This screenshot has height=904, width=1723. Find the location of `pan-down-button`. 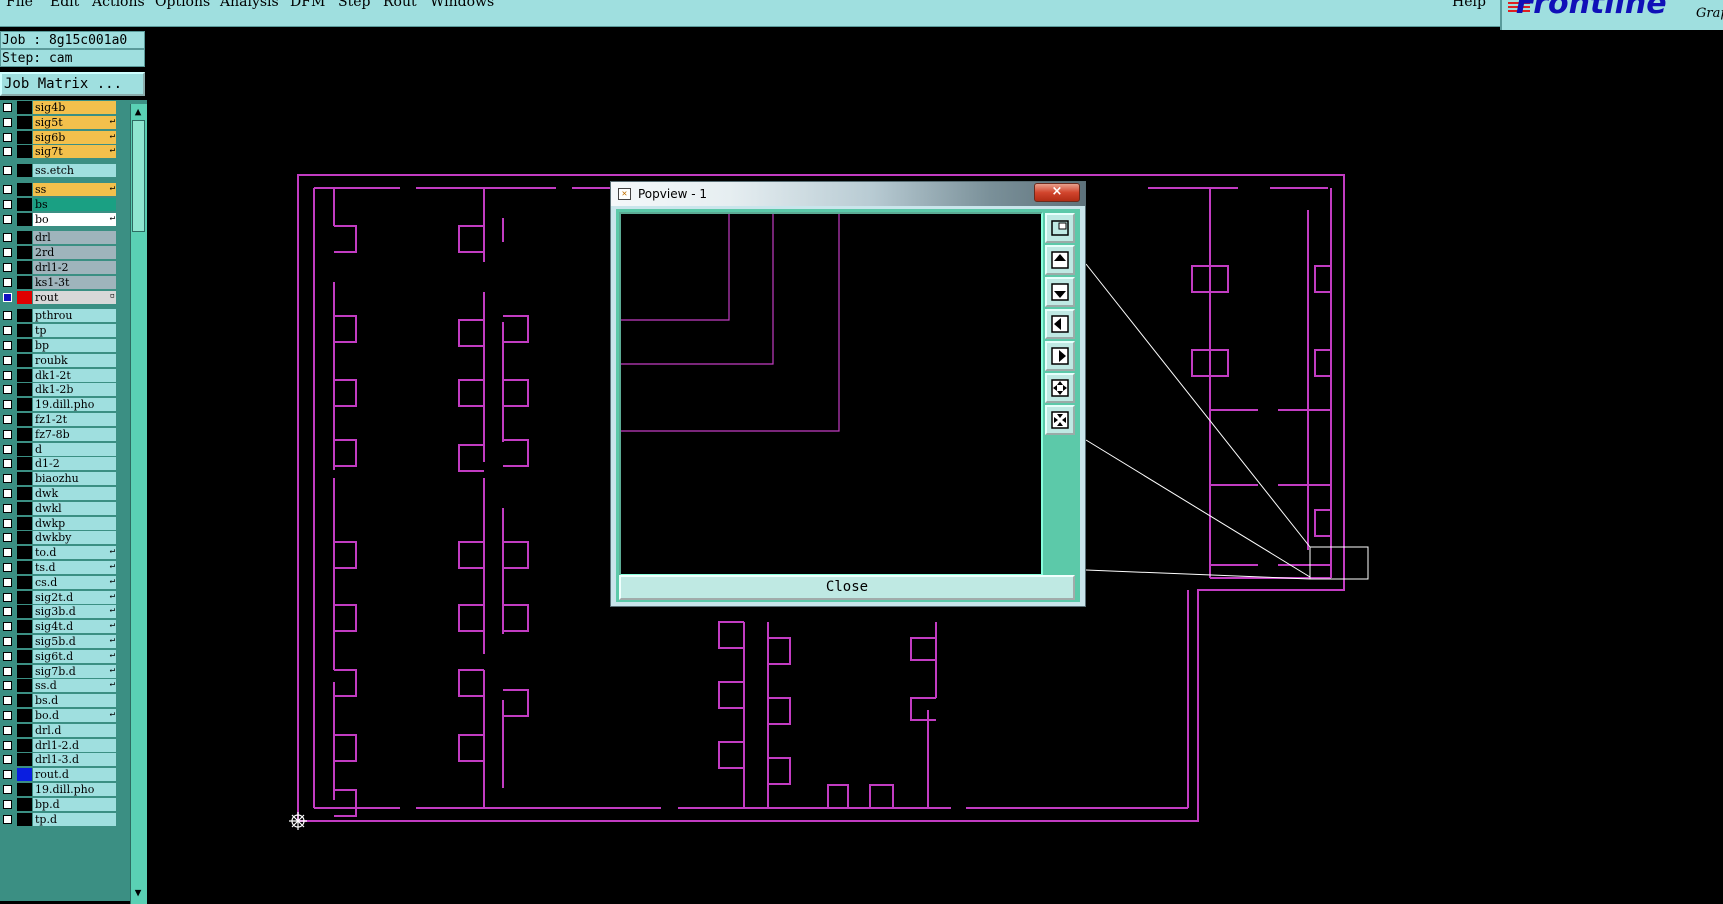

pan-down-button is located at coordinates (1060, 292).